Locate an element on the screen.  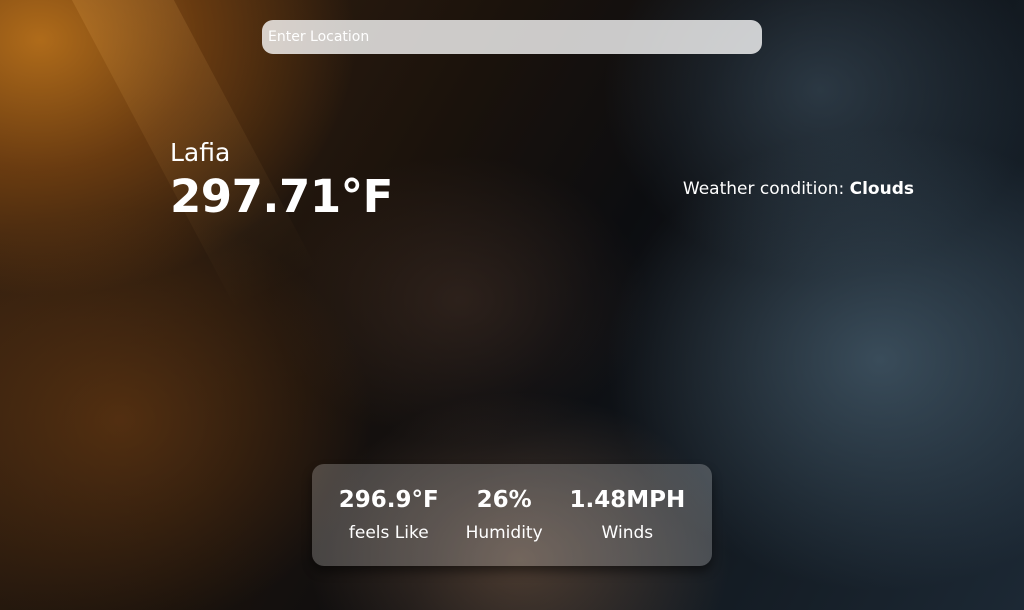
current-temperature: 297.71°F is located at coordinates (281, 196).